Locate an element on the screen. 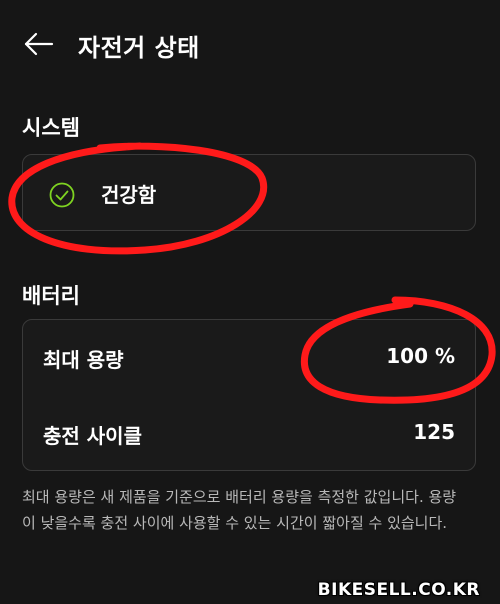 The height and width of the screenshot is (604, 500). check-circle-icon is located at coordinates (62, 195).